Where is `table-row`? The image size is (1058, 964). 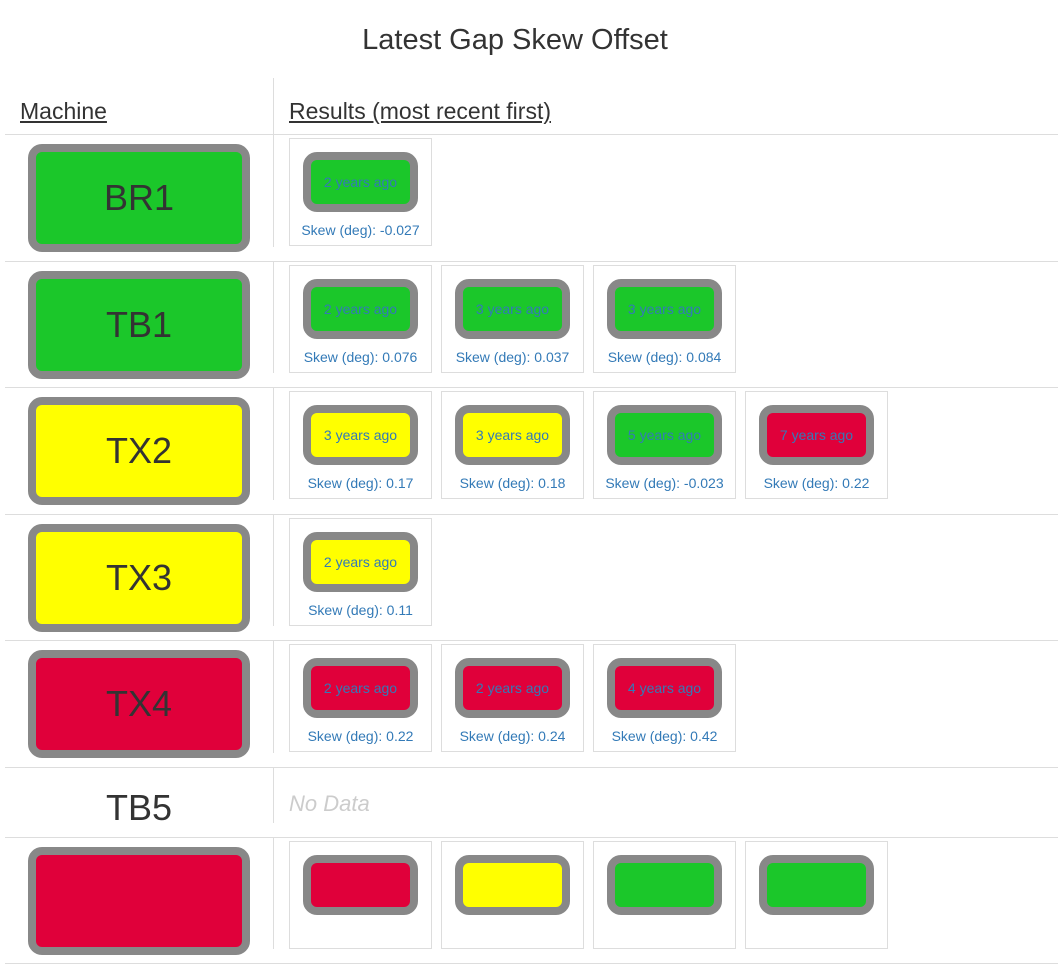
table-row is located at coordinates (531, 901).